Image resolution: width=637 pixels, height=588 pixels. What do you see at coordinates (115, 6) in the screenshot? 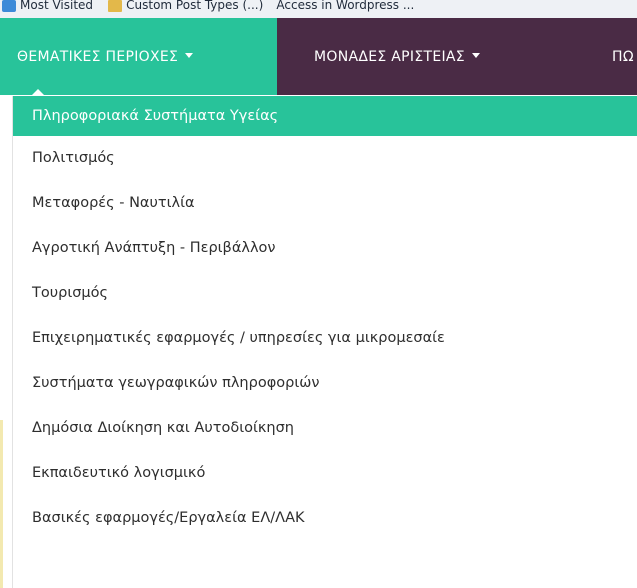
I see `folder-icon` at bounding box center [115, 6].